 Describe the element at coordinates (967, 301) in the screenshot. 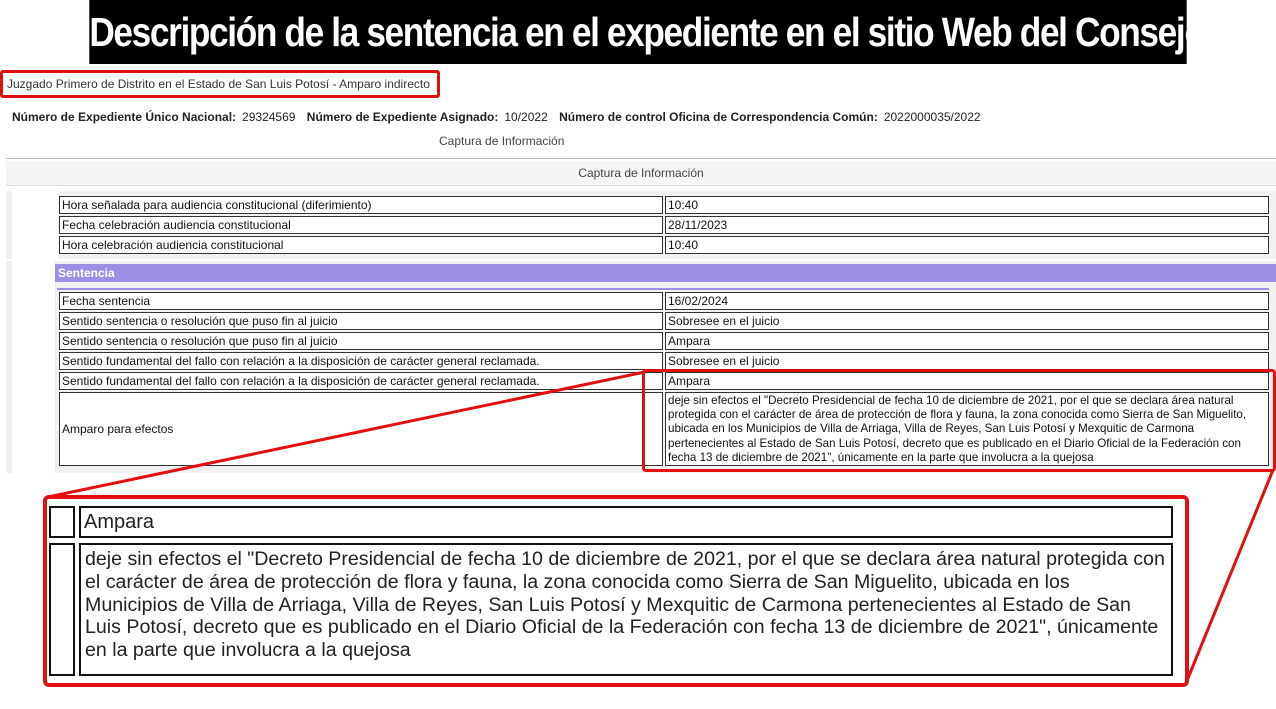

I see `sentencia-value: 16/02/2024` at that location.